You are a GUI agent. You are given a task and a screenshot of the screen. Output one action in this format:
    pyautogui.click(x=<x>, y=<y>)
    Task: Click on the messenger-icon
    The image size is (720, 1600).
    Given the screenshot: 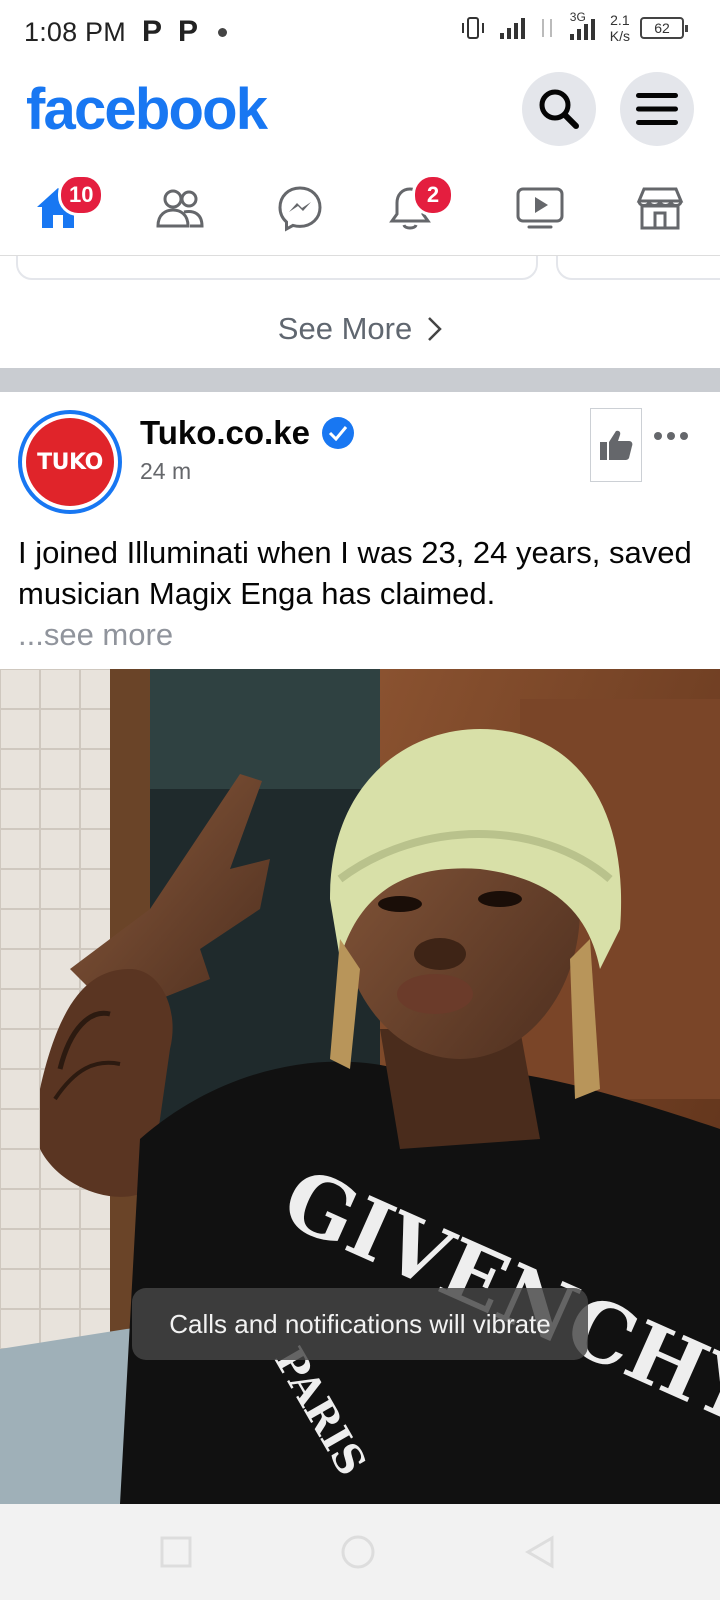 What is the action you would take?
    pyautogui.click(x=300, y=209)
    